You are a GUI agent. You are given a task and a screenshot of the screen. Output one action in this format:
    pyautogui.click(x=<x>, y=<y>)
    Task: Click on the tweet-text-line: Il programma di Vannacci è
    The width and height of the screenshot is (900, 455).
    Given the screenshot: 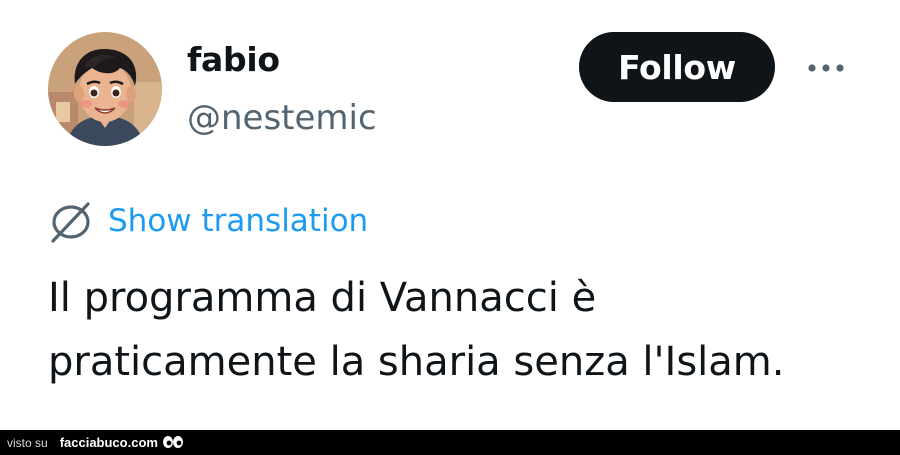 What is the action you would take?
    pyautogui.click(x=322, y=298)
    